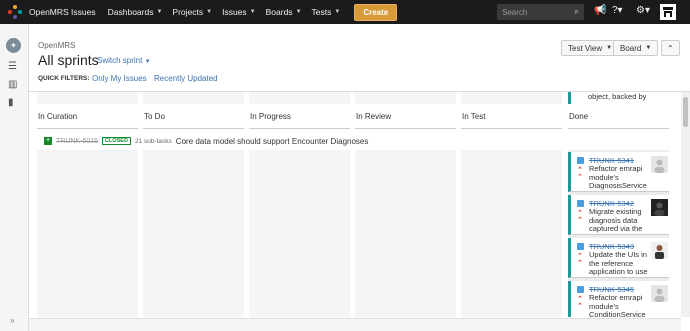 This screenshot has height=331, width=690. What do you see at coordinates (270, 116) in the screenshot?
I see `column-header-in-progress: In Progress` at bounding box center [270, 116].